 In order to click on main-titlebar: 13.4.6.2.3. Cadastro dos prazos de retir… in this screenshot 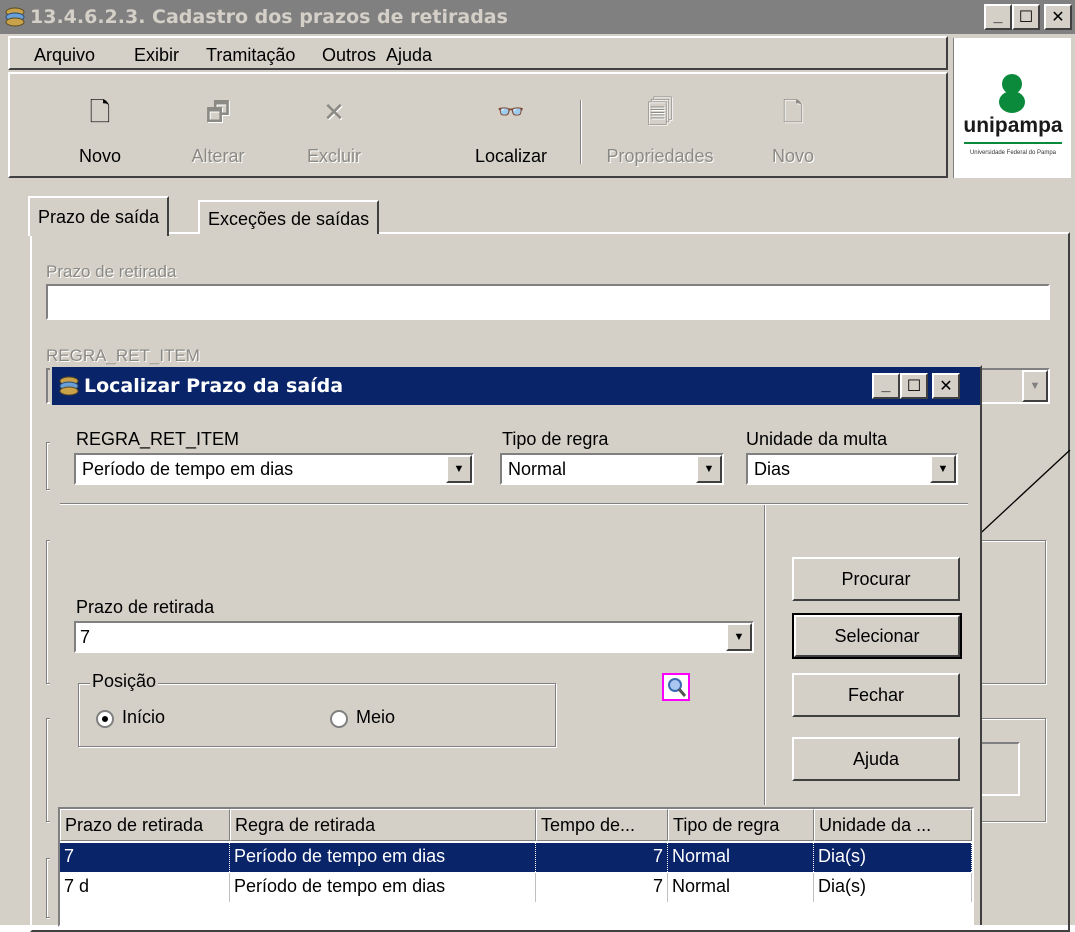, I will do `click(537, 17)`.